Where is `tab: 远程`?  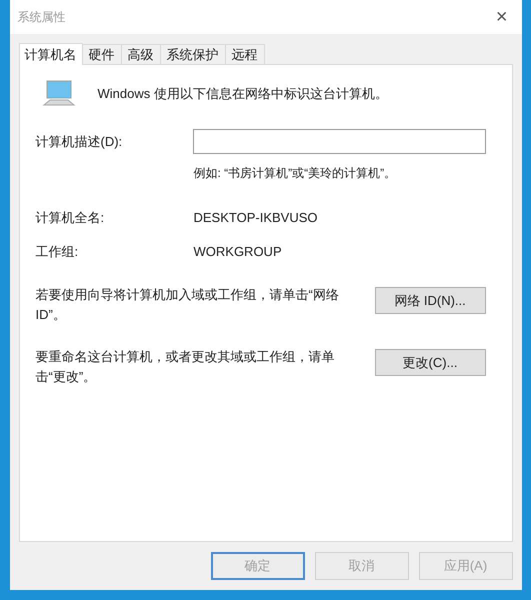
tab: 远程 is located at coordinates (245, 54).